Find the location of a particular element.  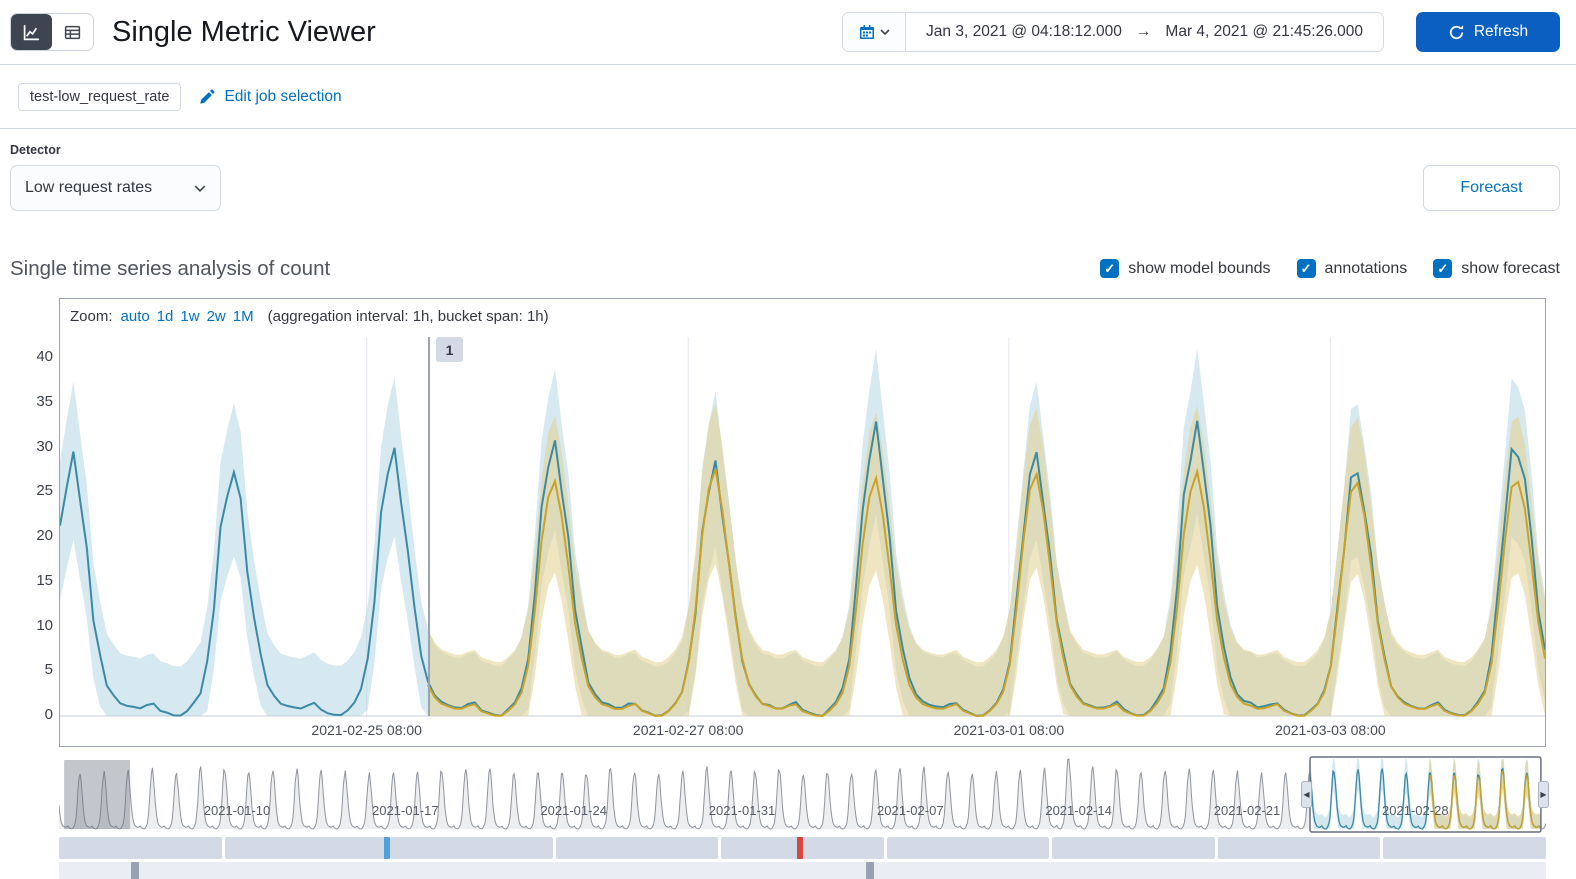

page-title: Single Metric Viewer is located at coordinates (244, 31).